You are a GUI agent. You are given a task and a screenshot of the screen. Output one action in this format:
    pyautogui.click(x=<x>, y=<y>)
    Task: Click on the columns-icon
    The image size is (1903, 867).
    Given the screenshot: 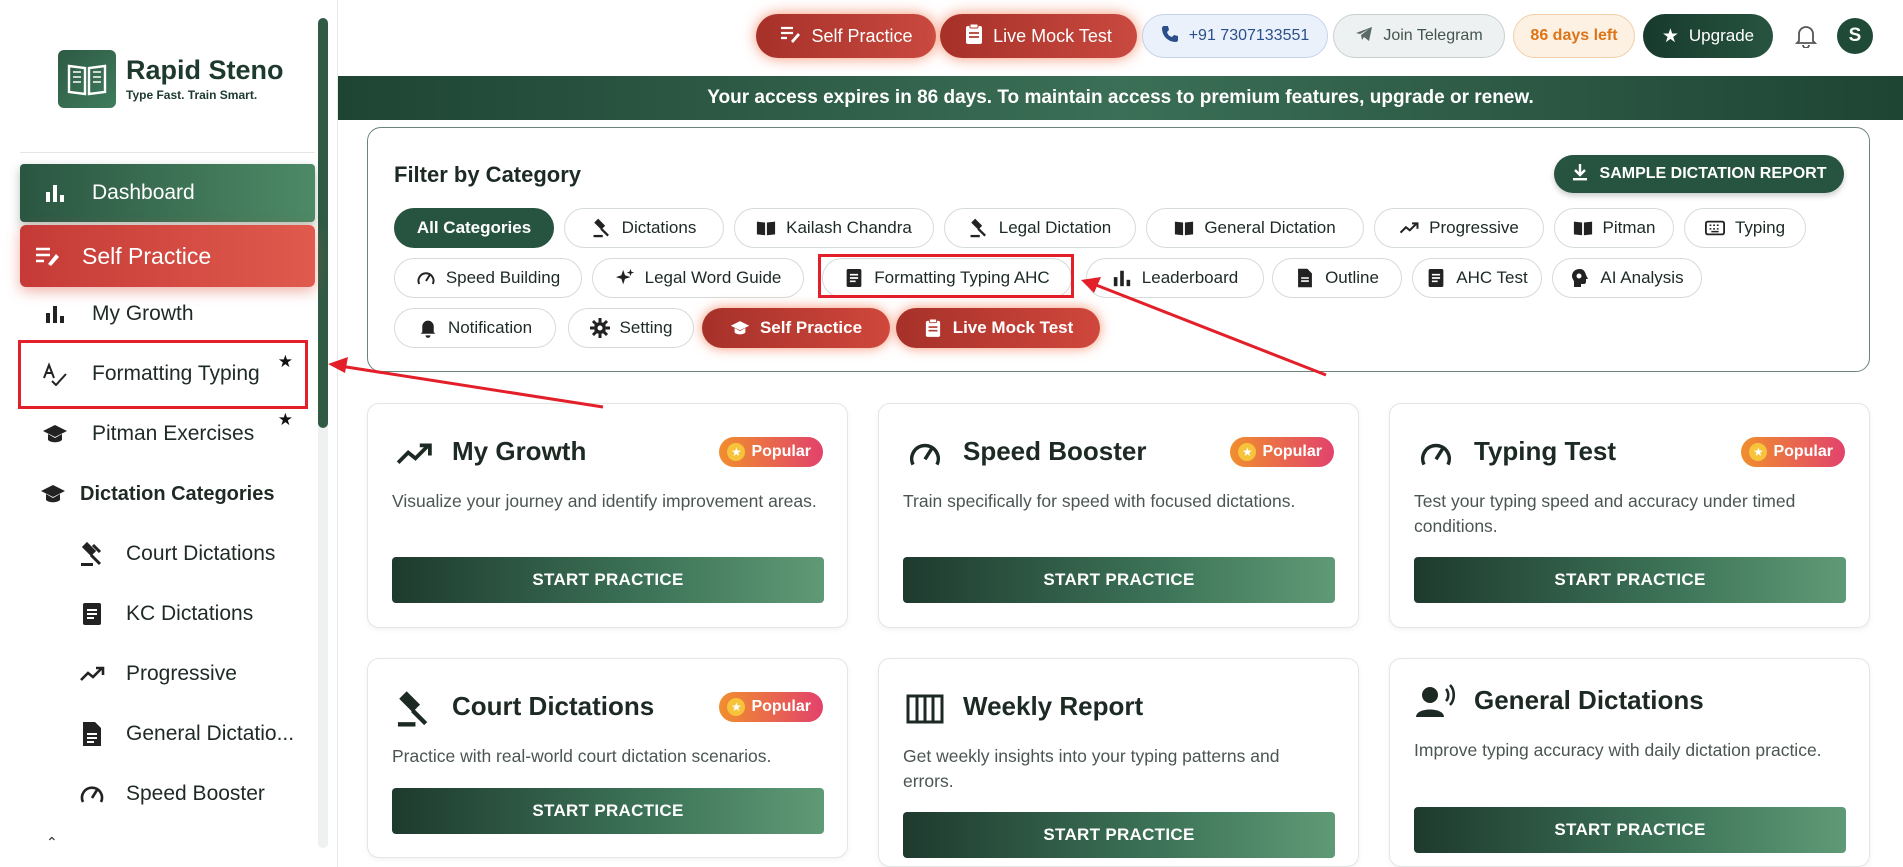 What is the action you would take?
    pyautogui.click(x=925, y=709)
    